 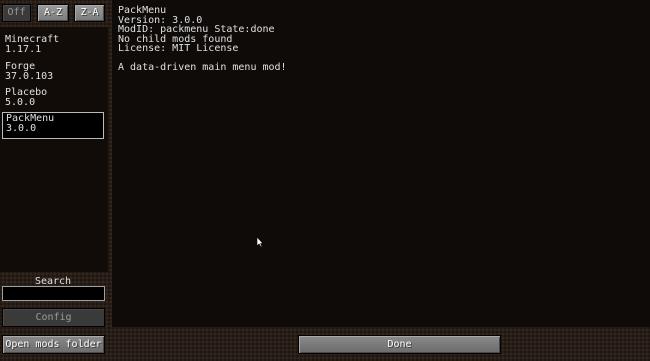 I want to click on mod-version: 37.0.103, so click(x=29, y=76).